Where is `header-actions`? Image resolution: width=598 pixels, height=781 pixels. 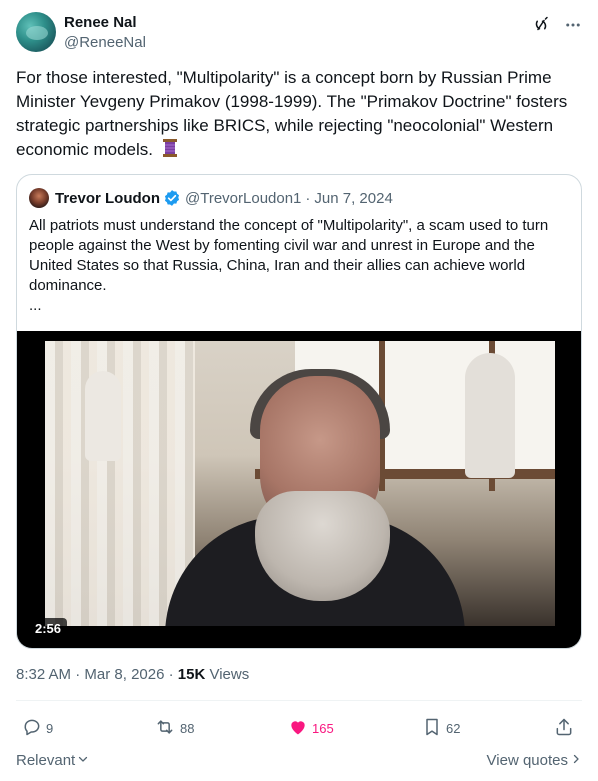
header-actions is located at coordinates (557, 25).